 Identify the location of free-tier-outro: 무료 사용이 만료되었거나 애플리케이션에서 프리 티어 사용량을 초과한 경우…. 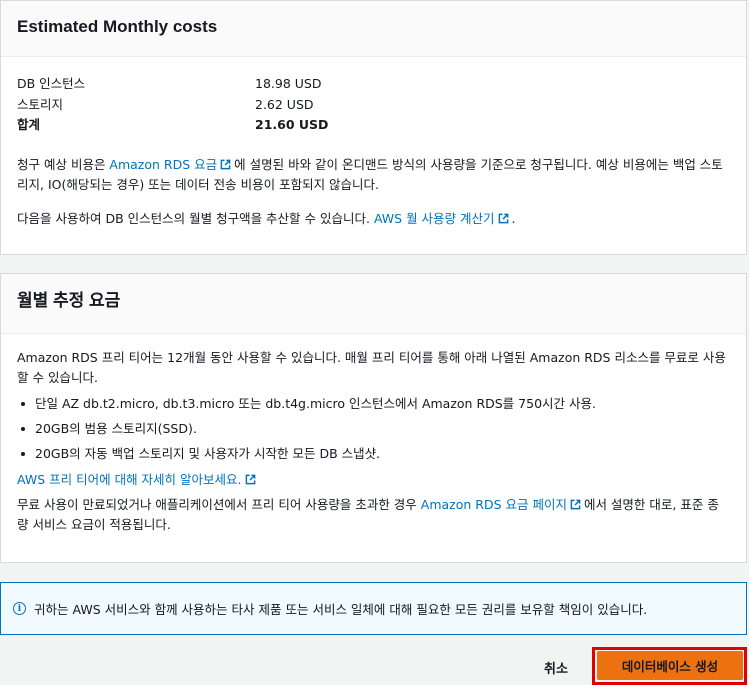
(373, 515).